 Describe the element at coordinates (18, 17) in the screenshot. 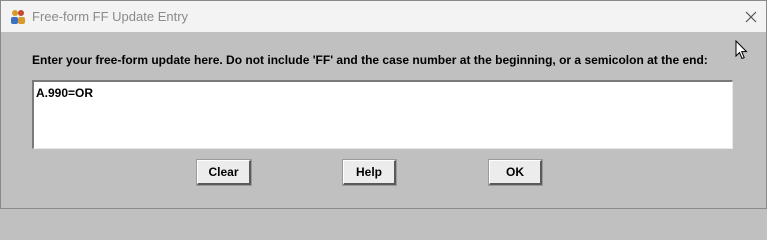

I see `people-icon` at that location.